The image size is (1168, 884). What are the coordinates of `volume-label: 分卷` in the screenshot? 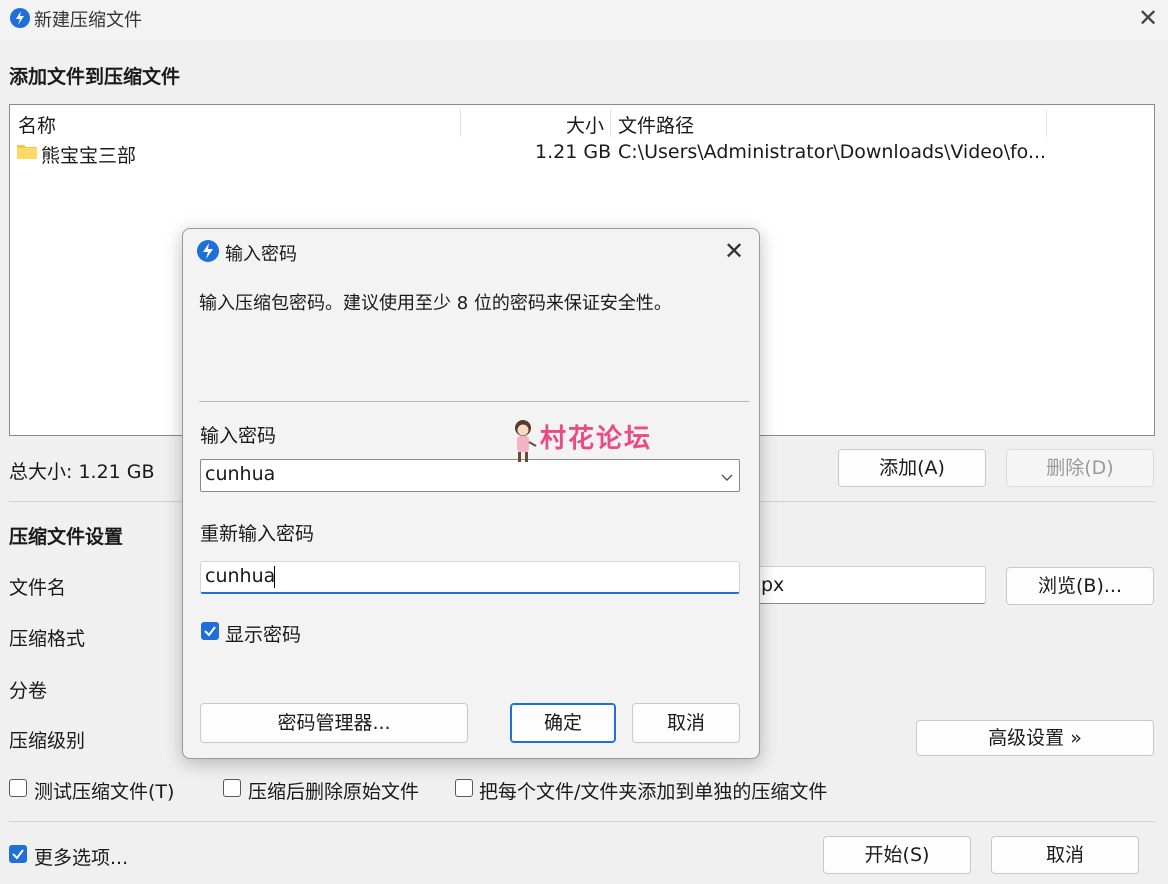 It's located at (28, 691).